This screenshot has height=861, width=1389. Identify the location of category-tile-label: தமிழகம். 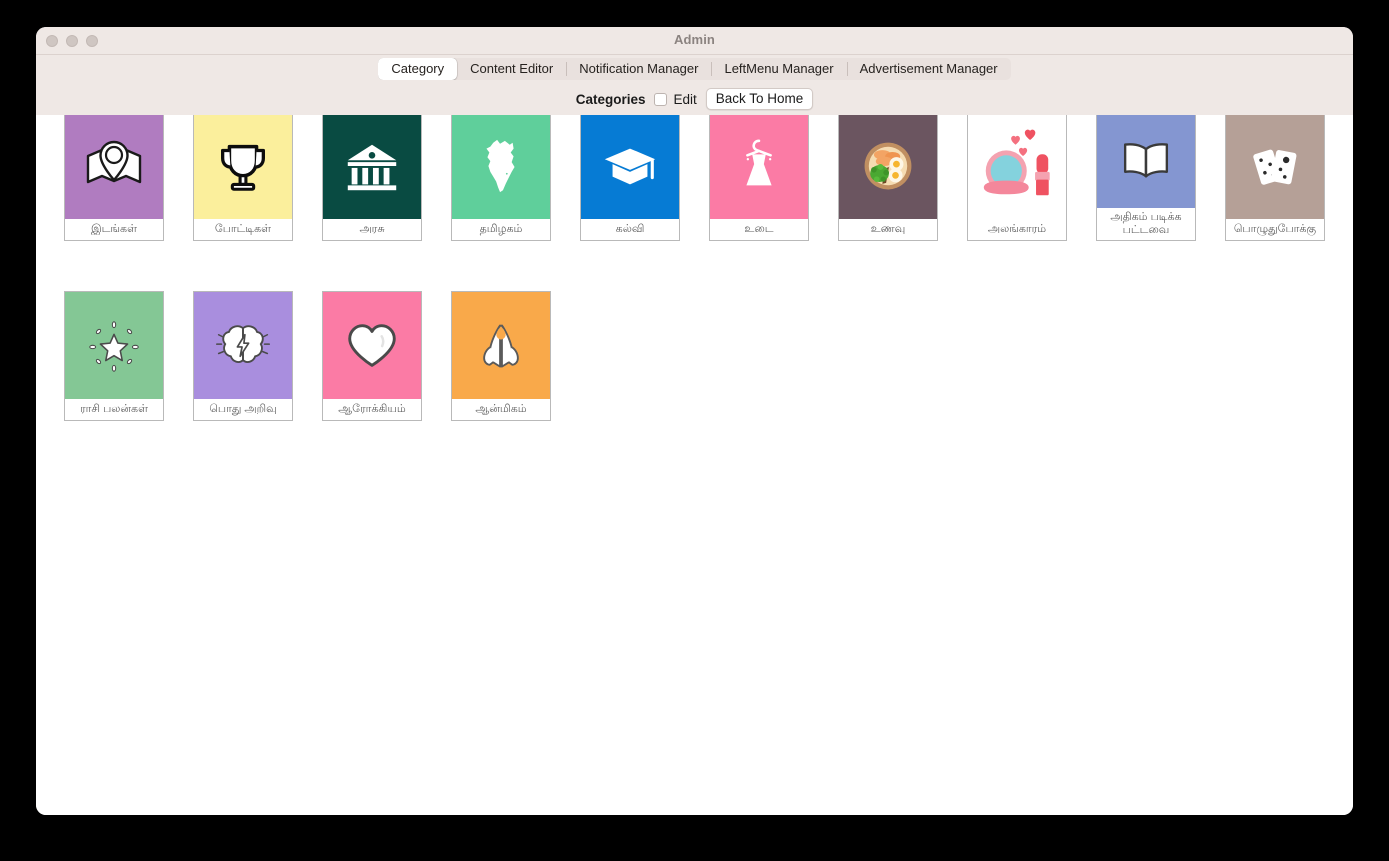
(501, 229).